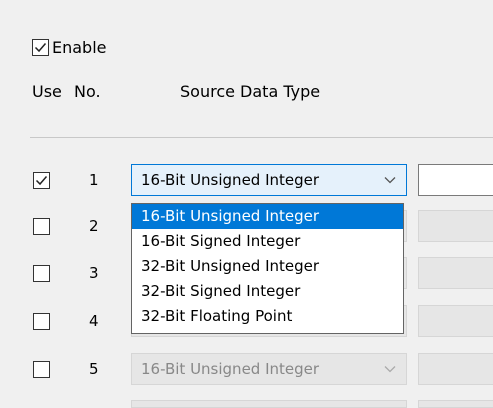 This screenshot has height=408, width=493. I want to click on row-2-value-field, so click(455, 226).